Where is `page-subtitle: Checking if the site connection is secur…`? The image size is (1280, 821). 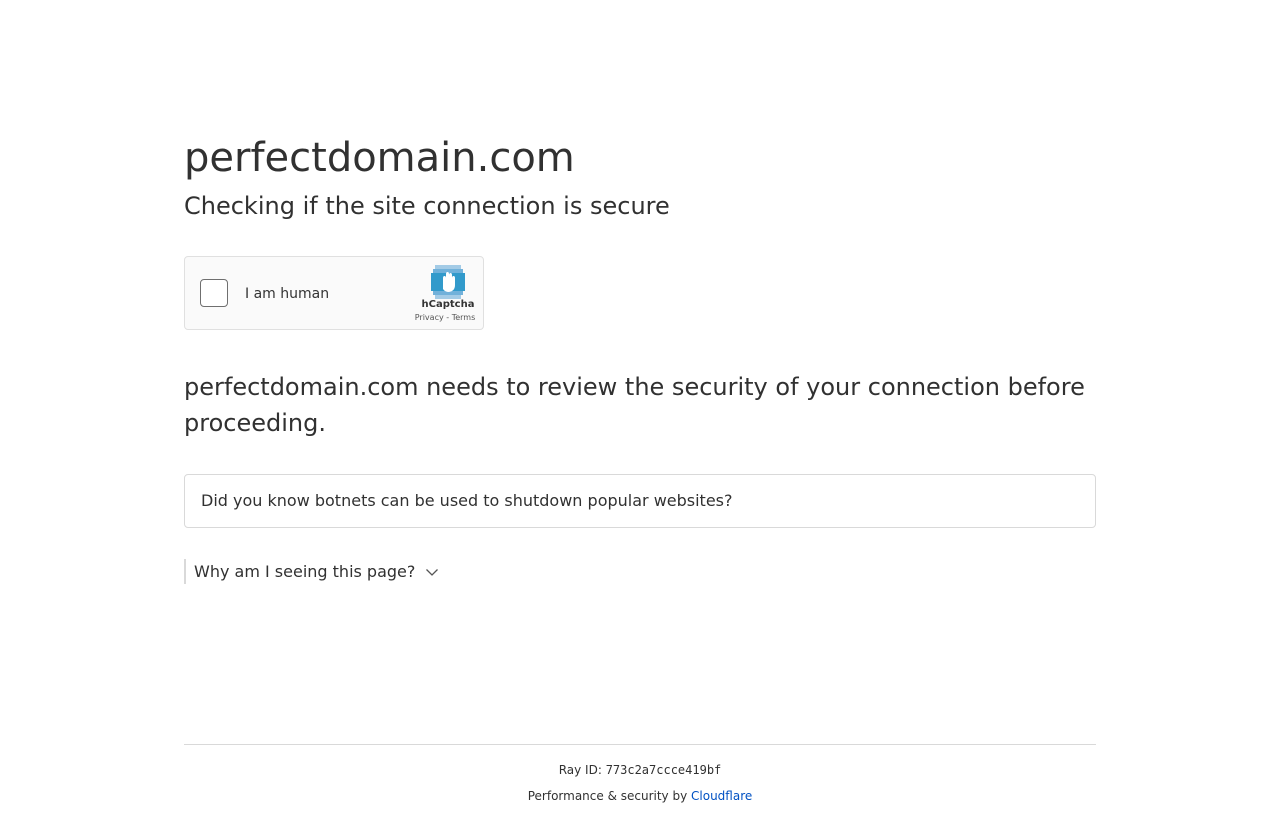
page-subtitle: Checking if the site connection is secur… is located at coordinates (427, 206).